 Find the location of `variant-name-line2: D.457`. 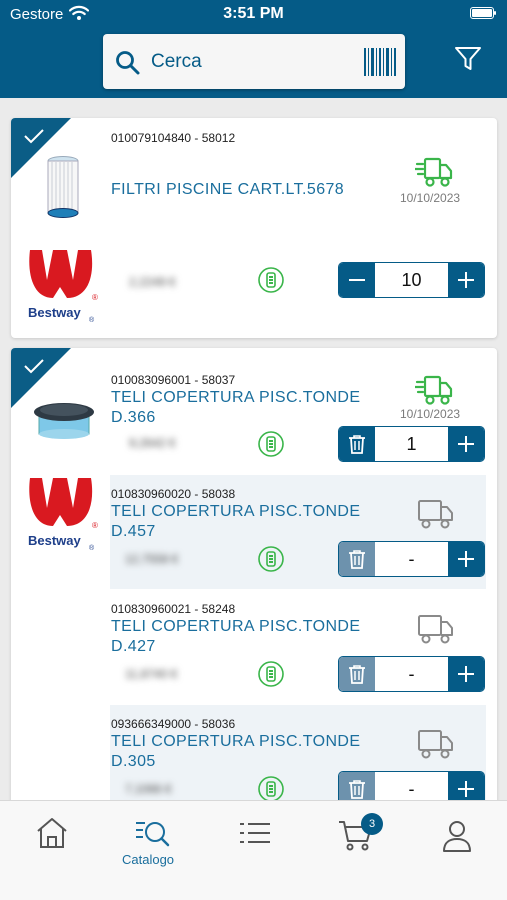

variant-name-line2: D.457 is located at coordinates (133, 532).